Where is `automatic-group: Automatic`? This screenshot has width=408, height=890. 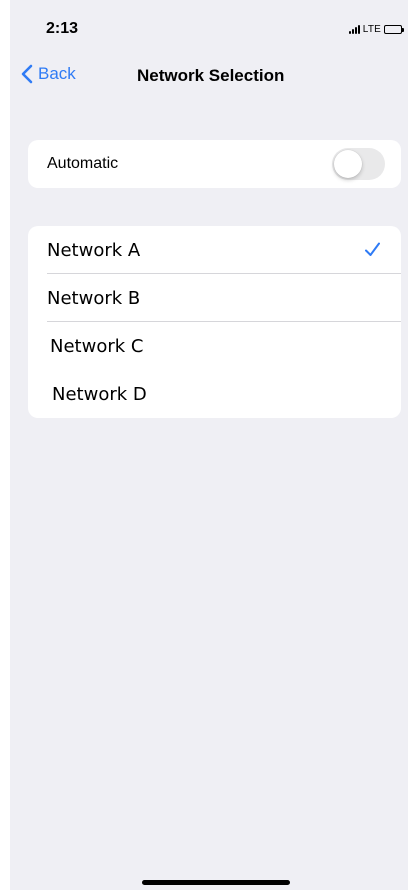 automatic-group: Automatic is located at coordinates (214, 164).